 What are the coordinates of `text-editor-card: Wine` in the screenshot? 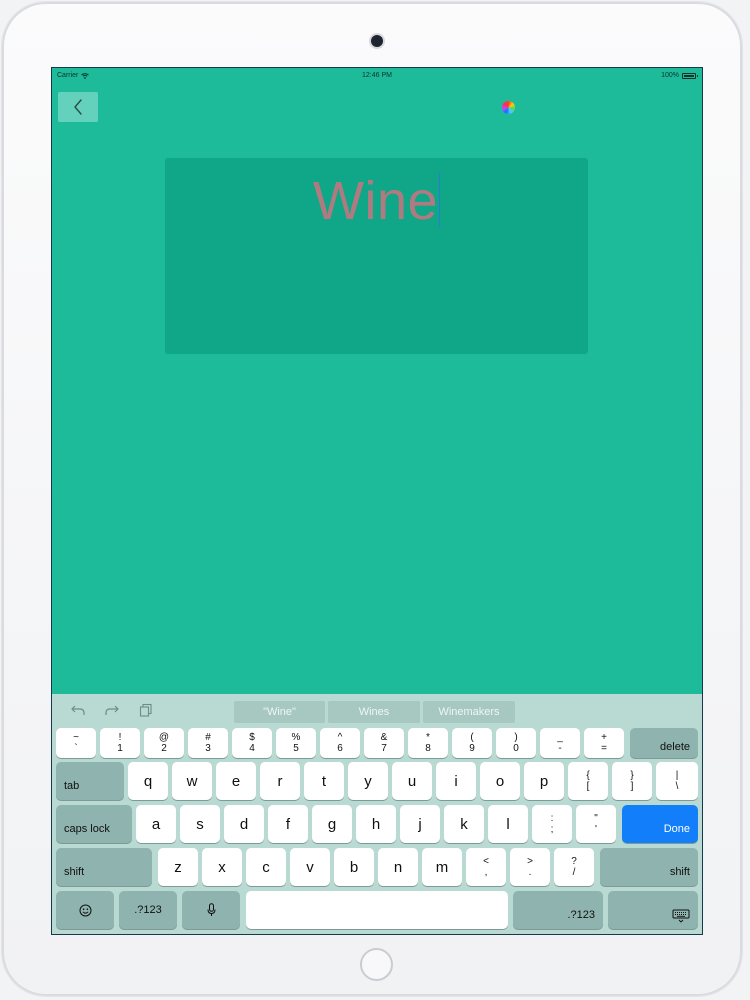 It's located at (376, 256).